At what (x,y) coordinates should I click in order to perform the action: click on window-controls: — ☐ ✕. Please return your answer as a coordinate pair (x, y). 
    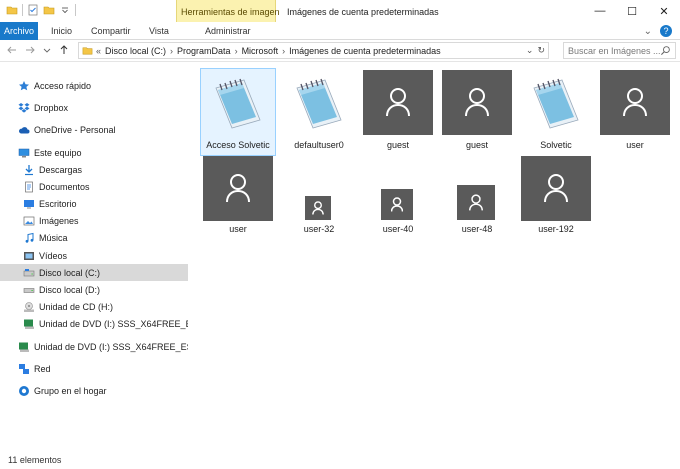
    Looking at the image, I should click on (632, 11).